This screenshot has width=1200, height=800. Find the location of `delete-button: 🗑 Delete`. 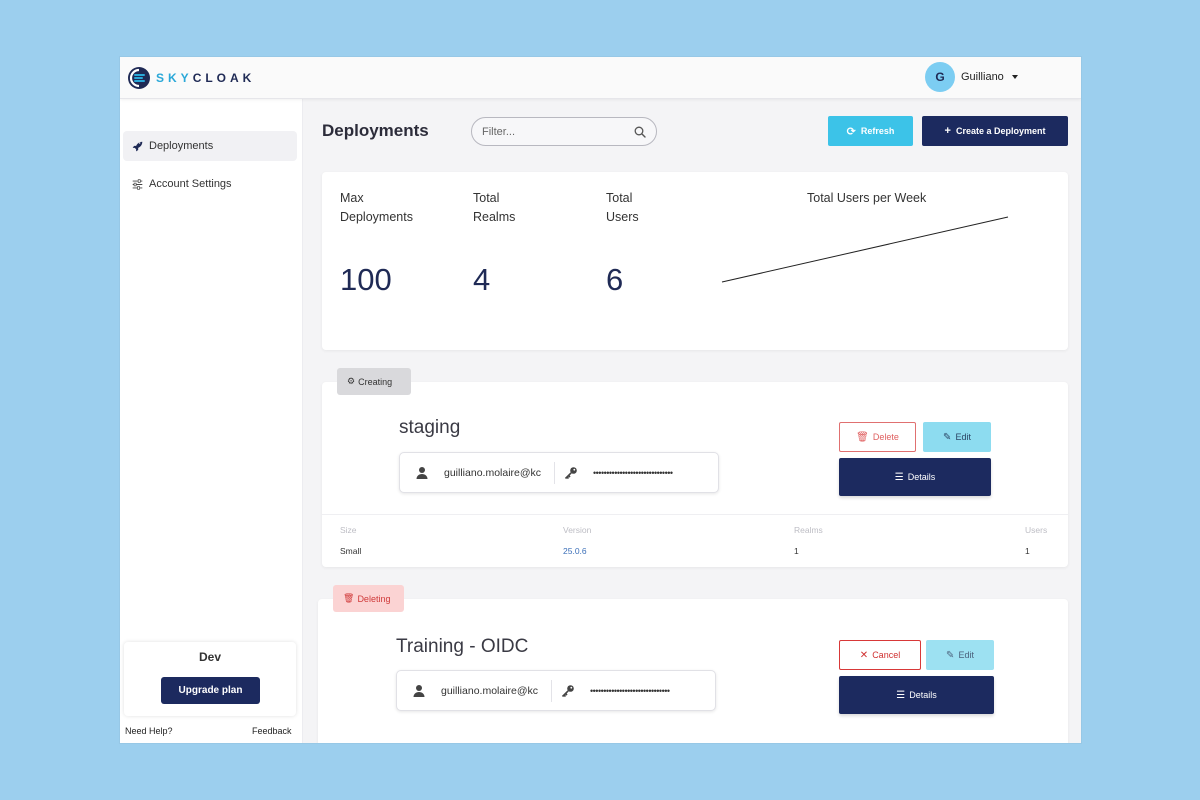

delete-button: 🗑 Delete is located at coordinates (877, 437).